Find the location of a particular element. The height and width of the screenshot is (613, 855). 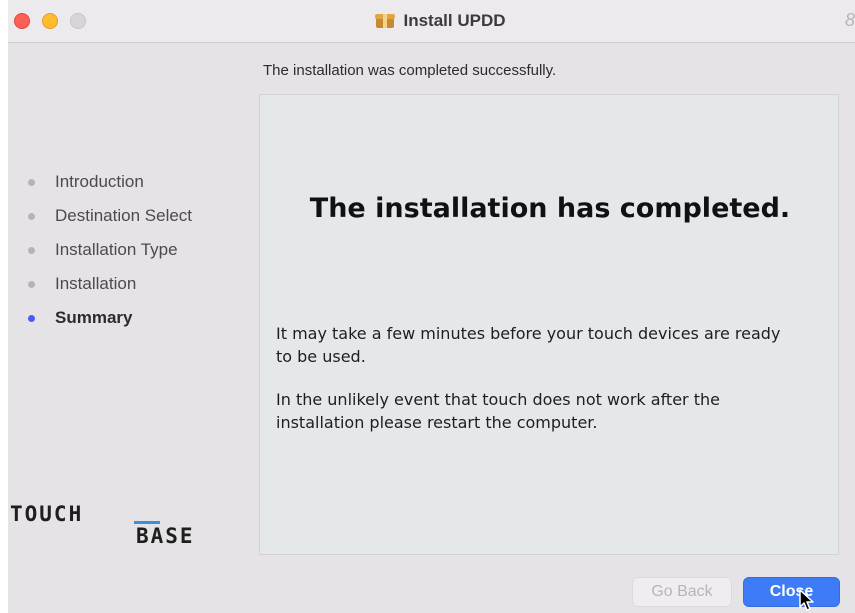

step-introduction: Introduction is located at coordinates (110, 182).